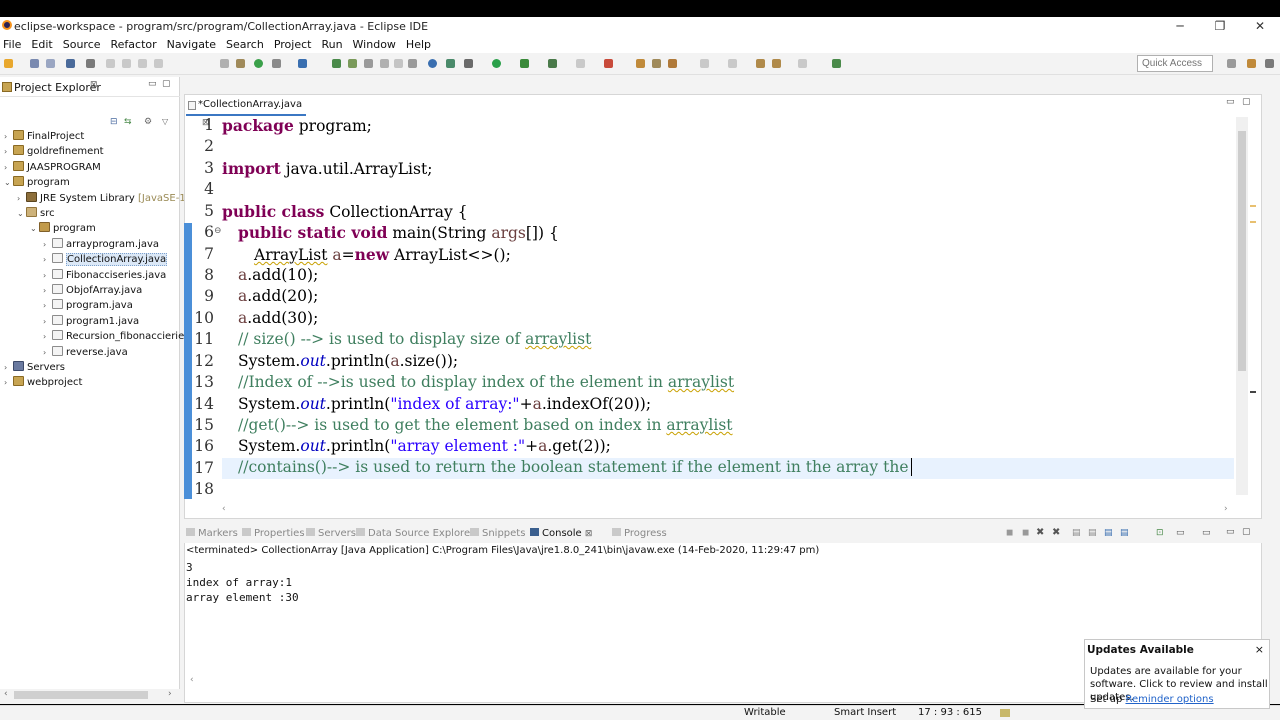  What do you see at coordinates (126, 63) in the screenshot?
I see `suspend-icon` at bounding box center [126, 63].